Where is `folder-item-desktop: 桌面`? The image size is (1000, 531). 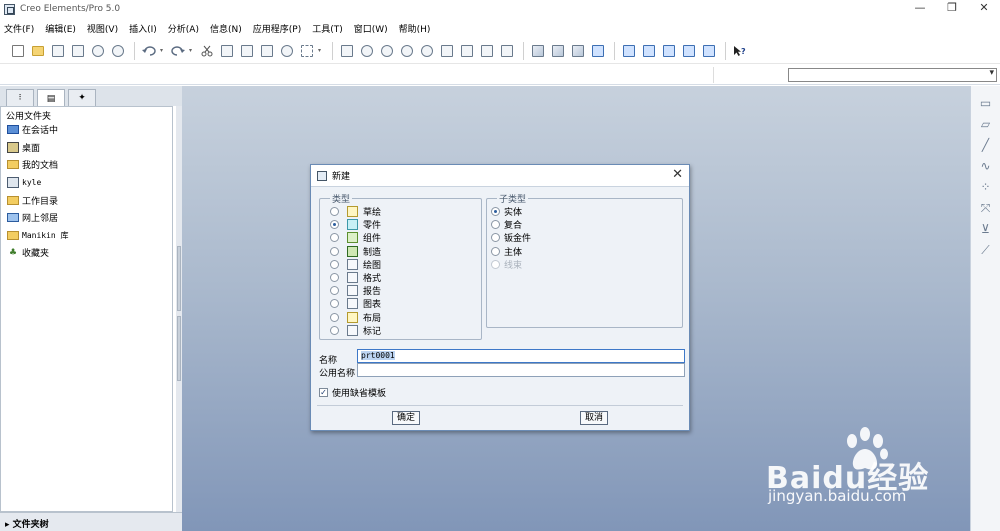 folder-item-desktop: 桌面 is located at coordinates (86, 148).